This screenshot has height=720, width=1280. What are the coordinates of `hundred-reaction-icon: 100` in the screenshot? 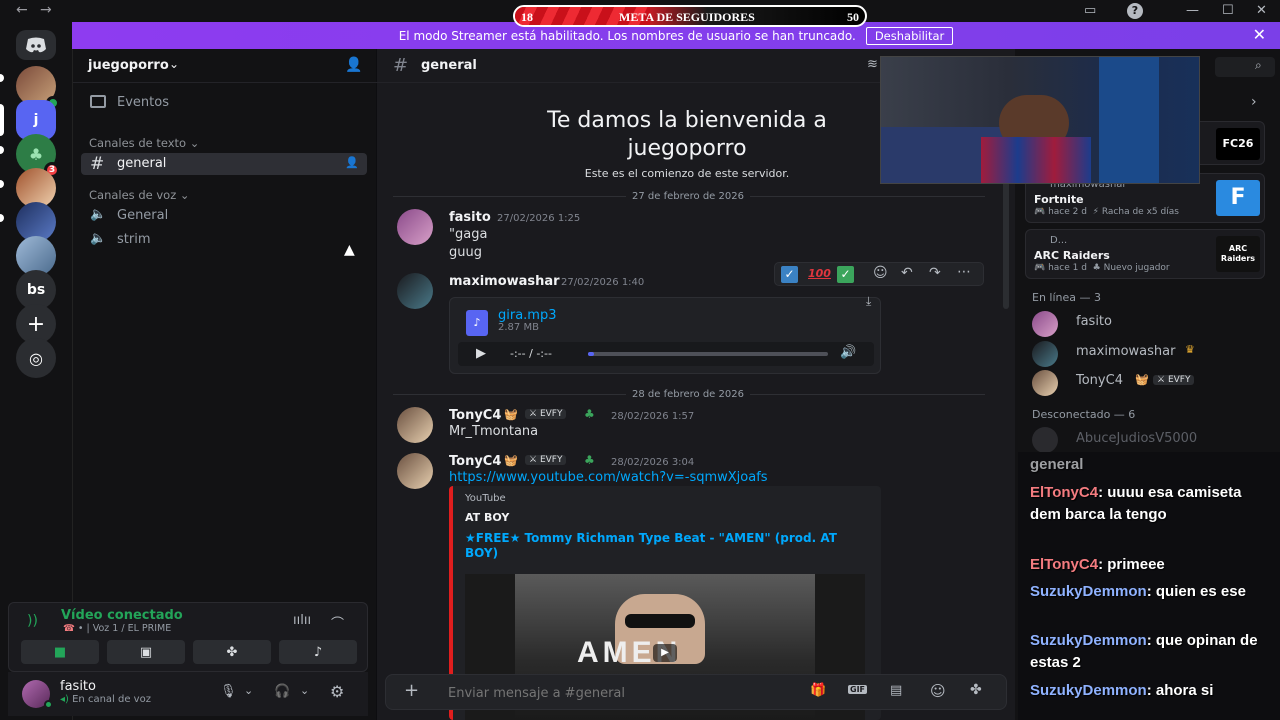 It's located at (819, 273).